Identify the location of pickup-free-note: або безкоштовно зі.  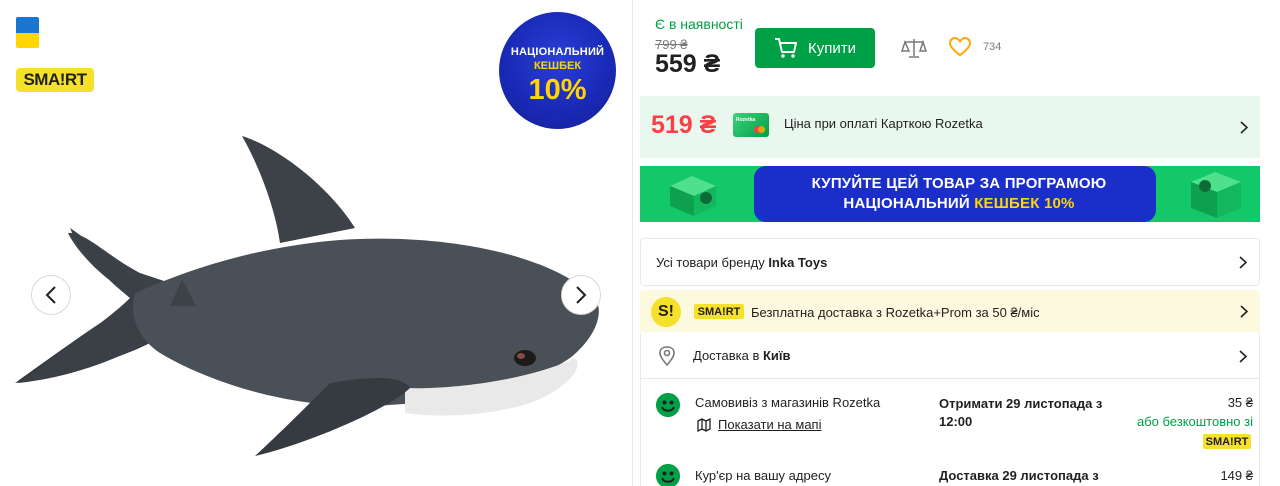
(1194, 421).